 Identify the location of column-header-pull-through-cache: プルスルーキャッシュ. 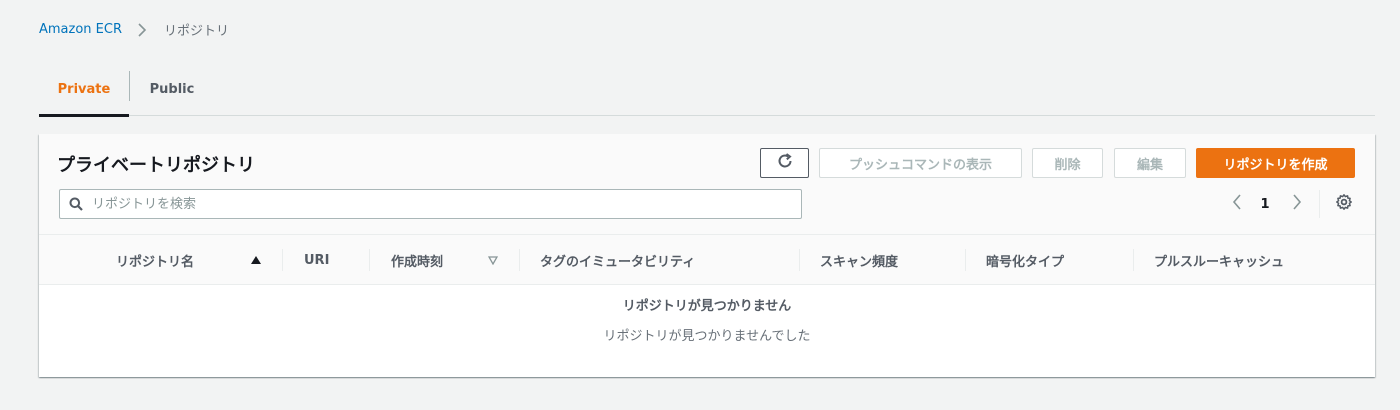
(1219, 260).